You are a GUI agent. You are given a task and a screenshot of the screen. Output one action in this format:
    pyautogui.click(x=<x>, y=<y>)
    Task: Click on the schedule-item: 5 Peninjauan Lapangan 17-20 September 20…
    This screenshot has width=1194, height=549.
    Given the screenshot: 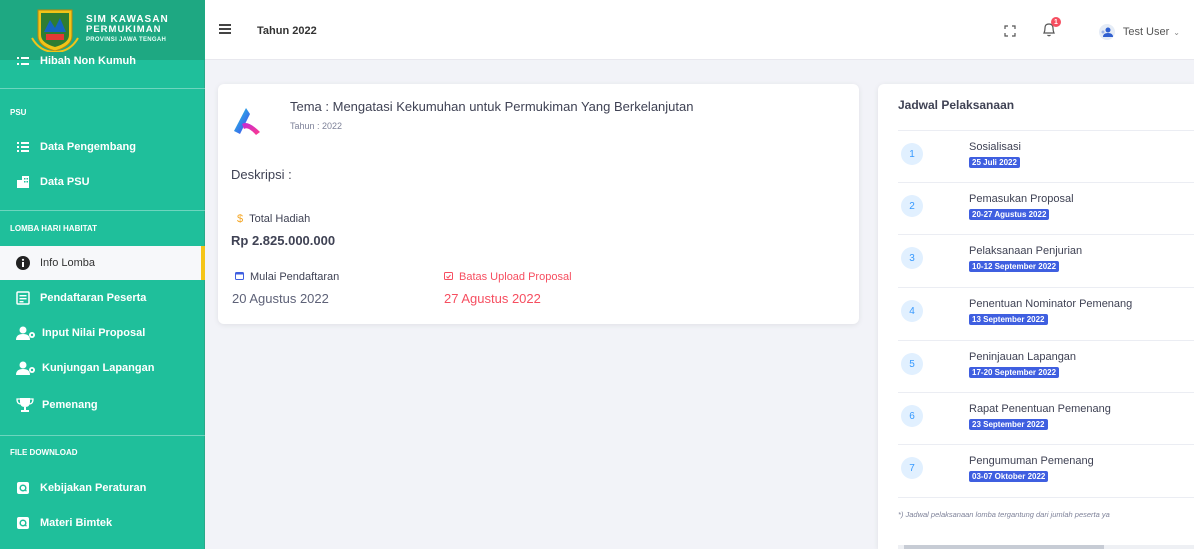 What is the action you would take?
    pyautogui.click(x=1046, y=366)
    